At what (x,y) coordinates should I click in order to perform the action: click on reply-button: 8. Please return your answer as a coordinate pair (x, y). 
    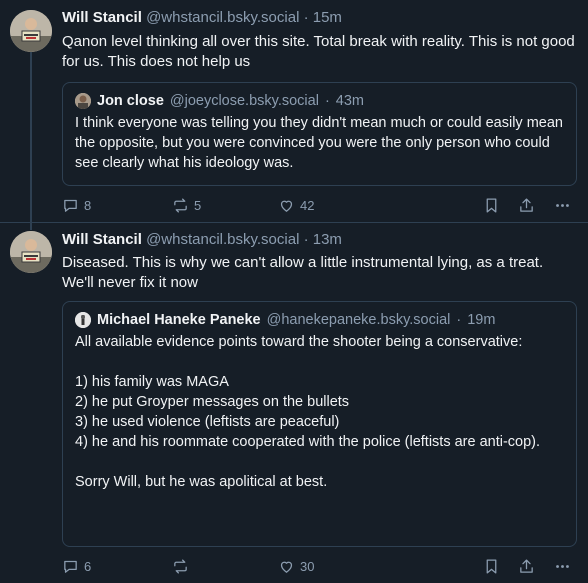
    Looking at the image, I should click on (76, 205).